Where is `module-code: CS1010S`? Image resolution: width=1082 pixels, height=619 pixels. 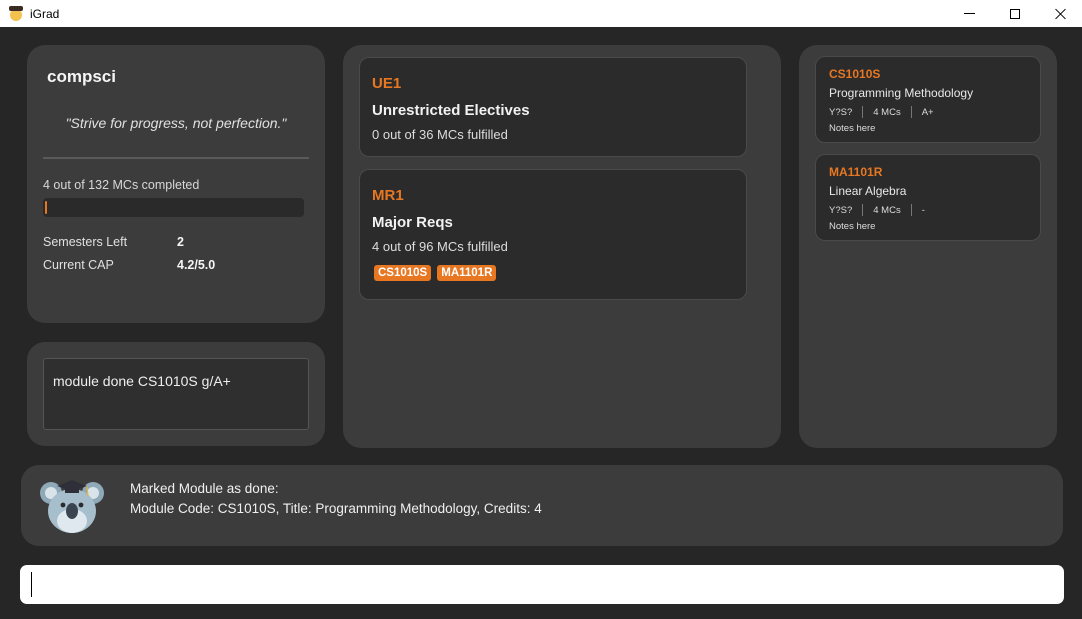
module-code: CS1010S is located at coordinates (855, 74).